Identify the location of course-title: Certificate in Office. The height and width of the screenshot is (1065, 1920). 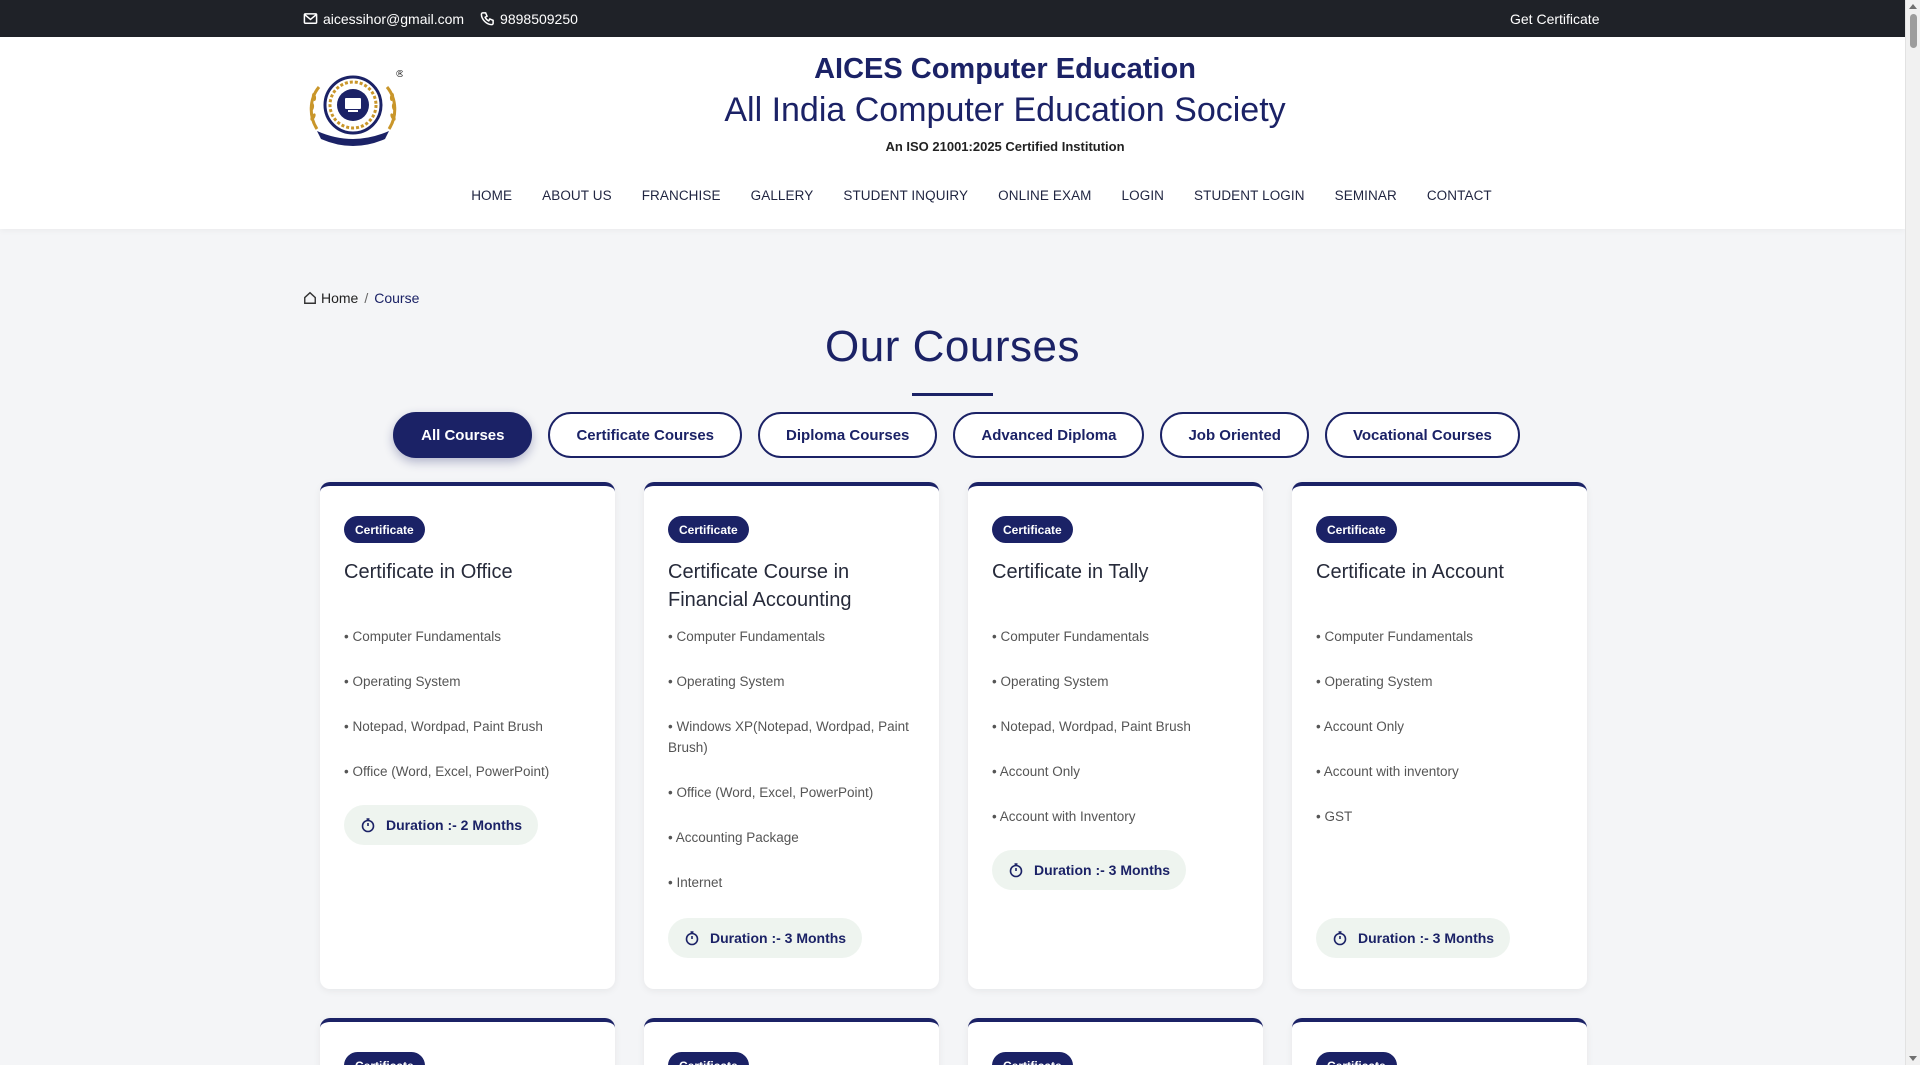
(428, 572).